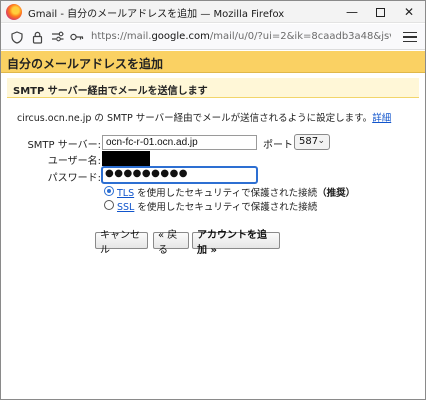  What do you see at coordinates (213, 62) in the screenshot?
I see `page-header: 自分のメールアドレスを追加` at bounding box center [213, 62].